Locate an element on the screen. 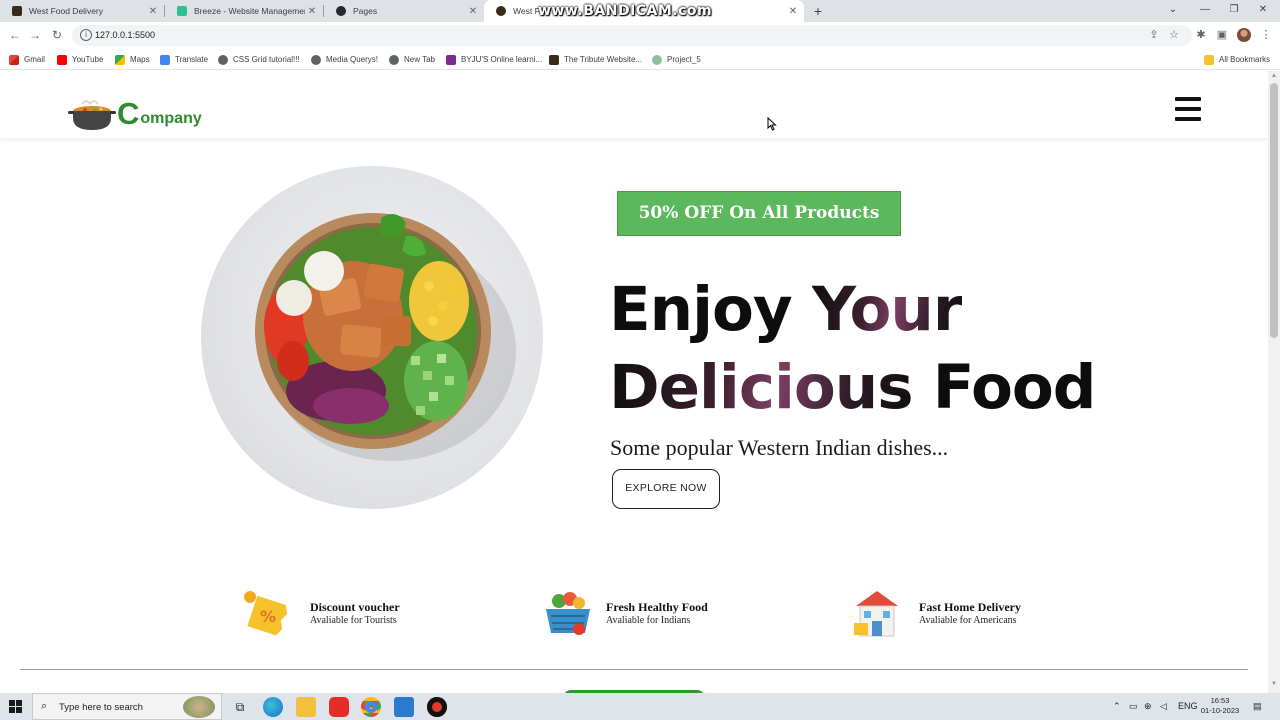 This screenshot has width=1280, height=720. menu-kebab-icon: ⋮ is located at coordinates (1266, 35).